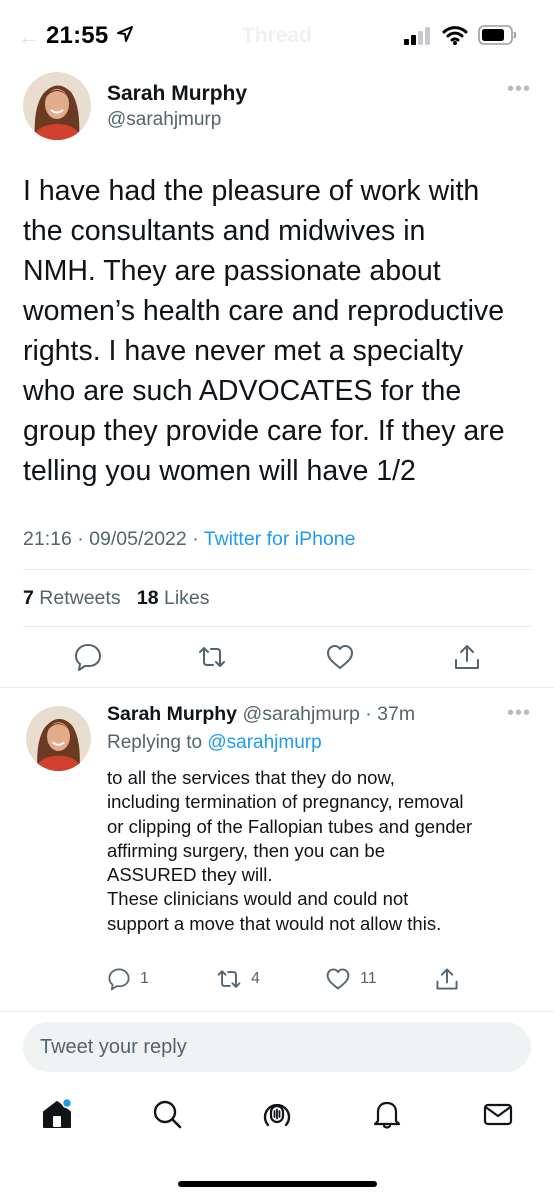  I want to click on engagement-counts: 7 Retweets 18 Likes, so click(116, 598).